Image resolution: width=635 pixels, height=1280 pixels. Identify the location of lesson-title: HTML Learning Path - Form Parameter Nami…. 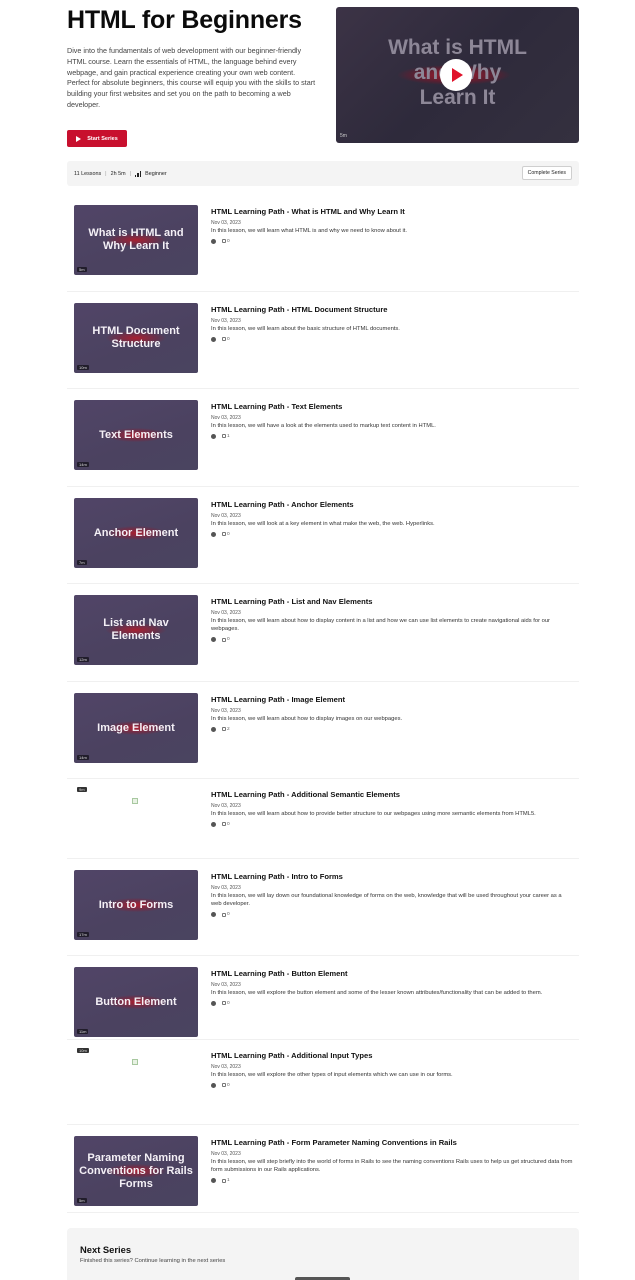
(392, 1142).